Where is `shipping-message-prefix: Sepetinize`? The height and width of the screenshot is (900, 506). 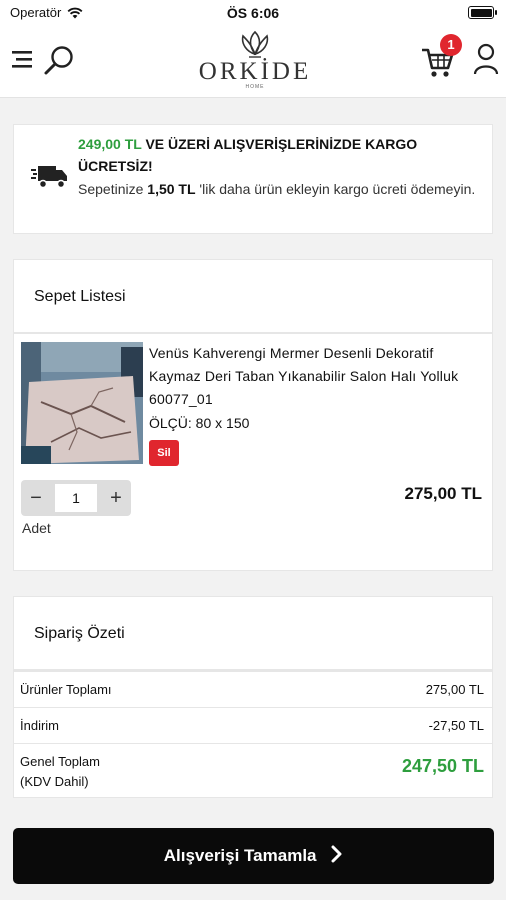
shipping-message-prefix: Sepetinize is located at coordinates (111, 189).